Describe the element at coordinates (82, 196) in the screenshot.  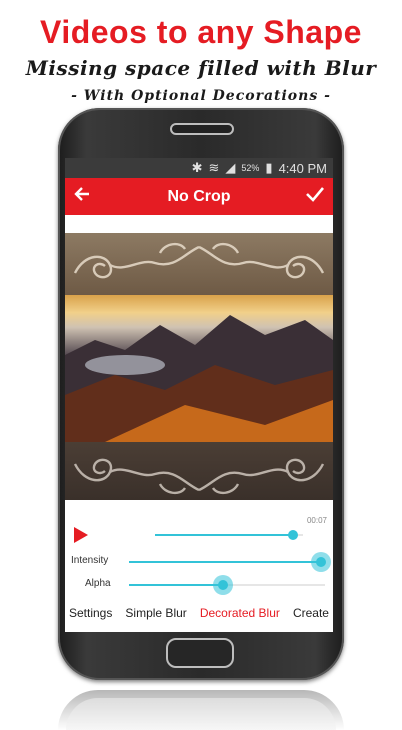
I see `arrow-left-icon` at that location.